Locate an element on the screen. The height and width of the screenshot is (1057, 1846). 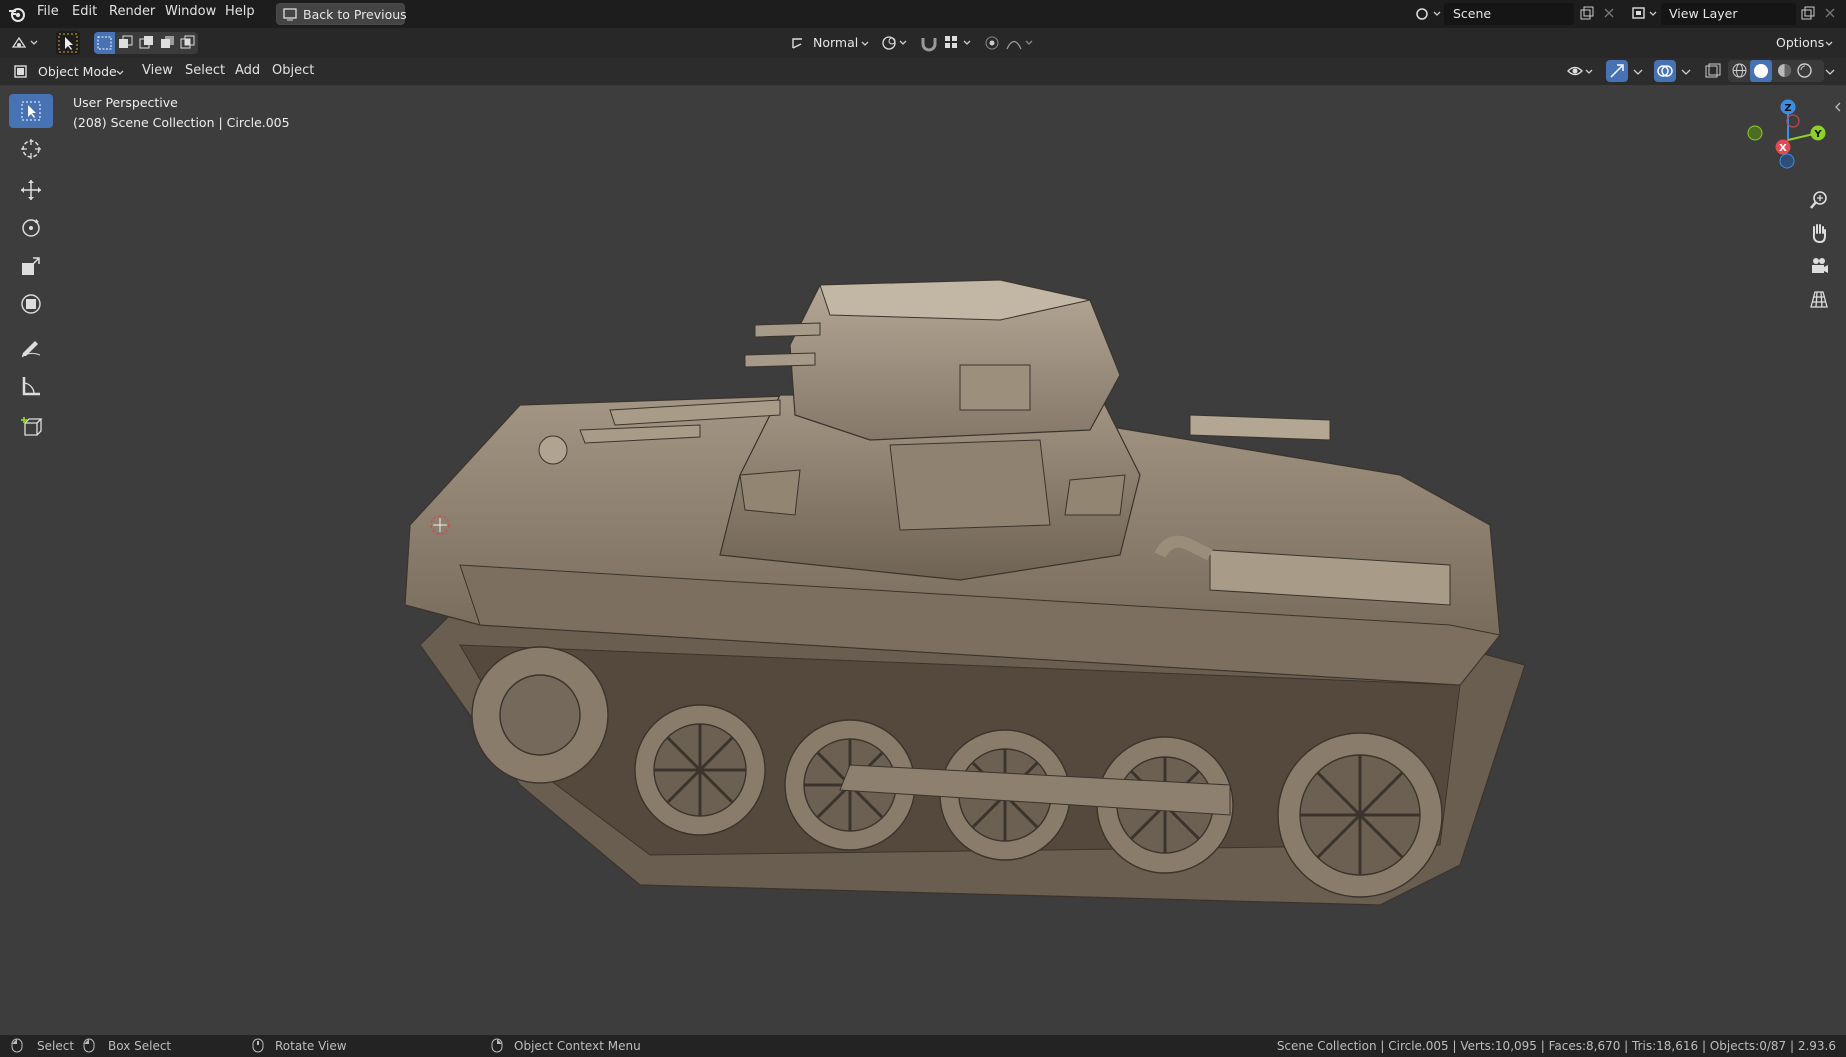
move-icon is located at coordinates (31, 190).